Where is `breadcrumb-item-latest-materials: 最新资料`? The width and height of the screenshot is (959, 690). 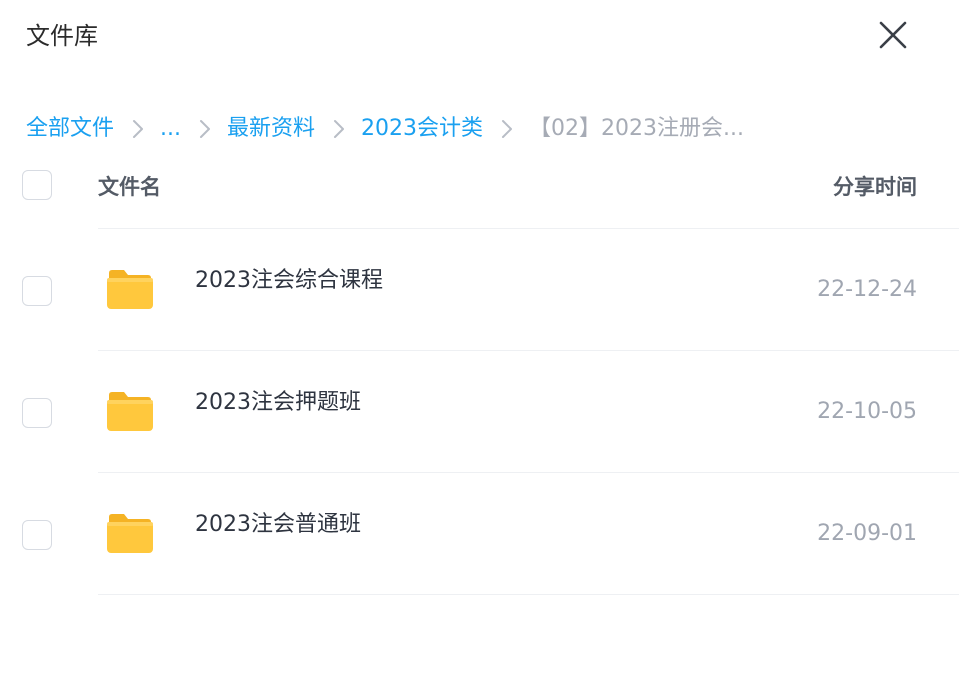
breadcrumb-item-latest-materials: 最新资料 is located at coordinates (271, 129).